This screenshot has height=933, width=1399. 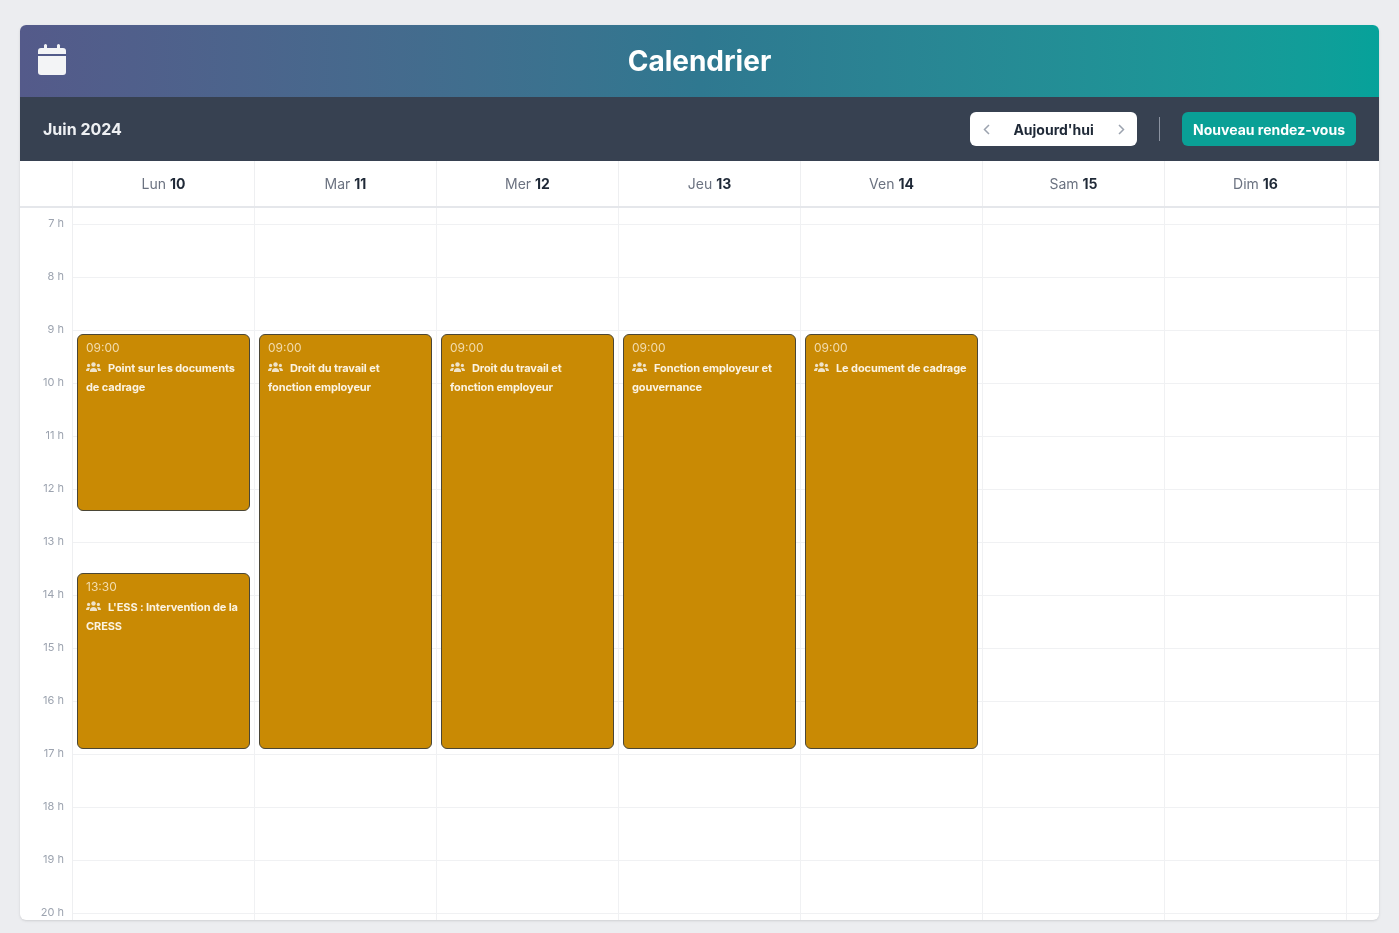 What do you see at coordinates (890, 368) in the screenshot?
I see `event-title: Le document de cadrage` at bounding box center [890, 368].